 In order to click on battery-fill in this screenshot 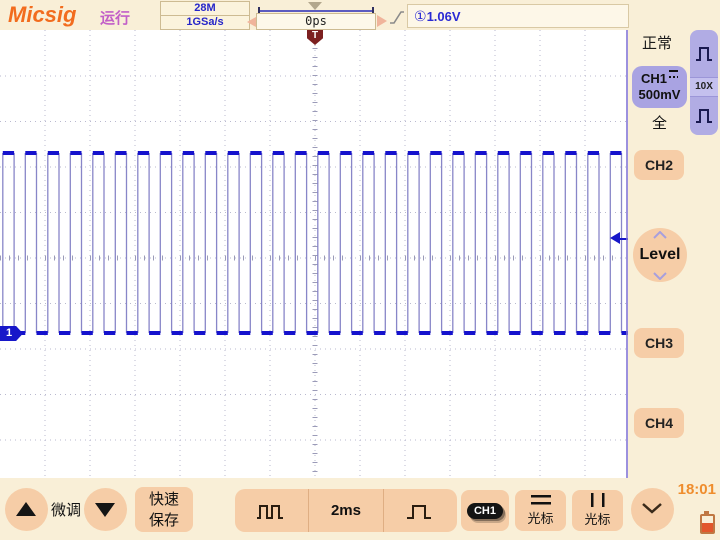, I will do `click(707, 527)`.